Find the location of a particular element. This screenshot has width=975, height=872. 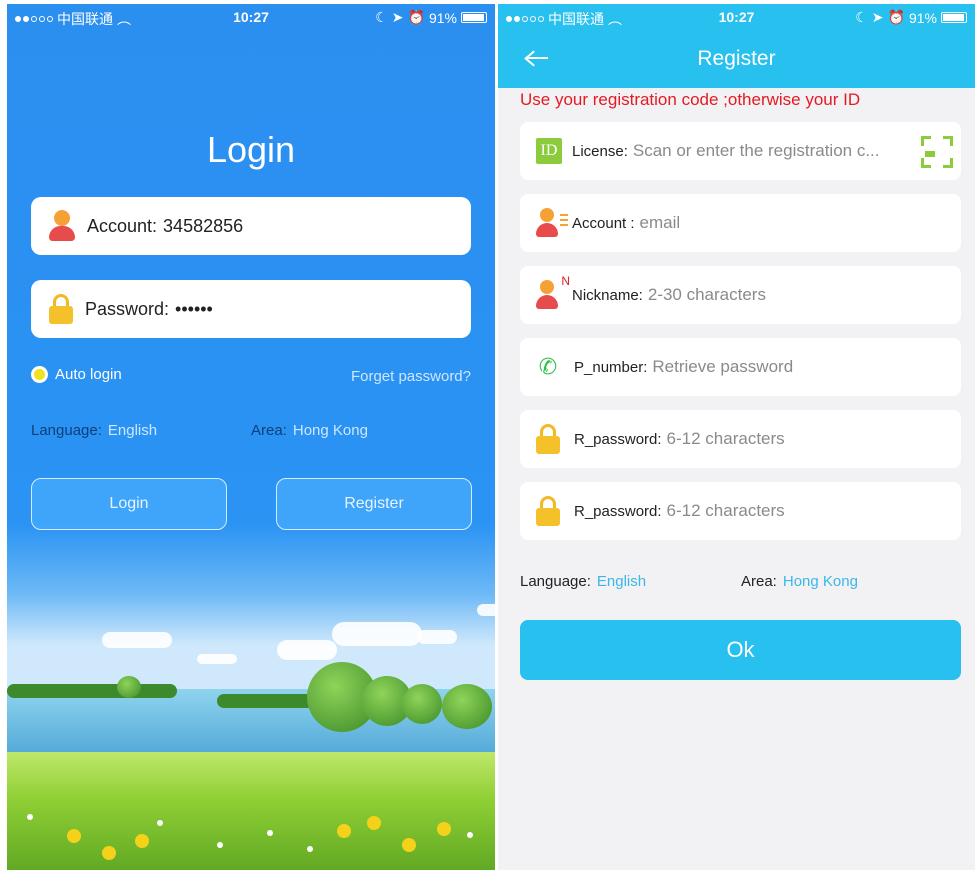

account-field: Account: 34582856 is located at coordinates (251, 226).